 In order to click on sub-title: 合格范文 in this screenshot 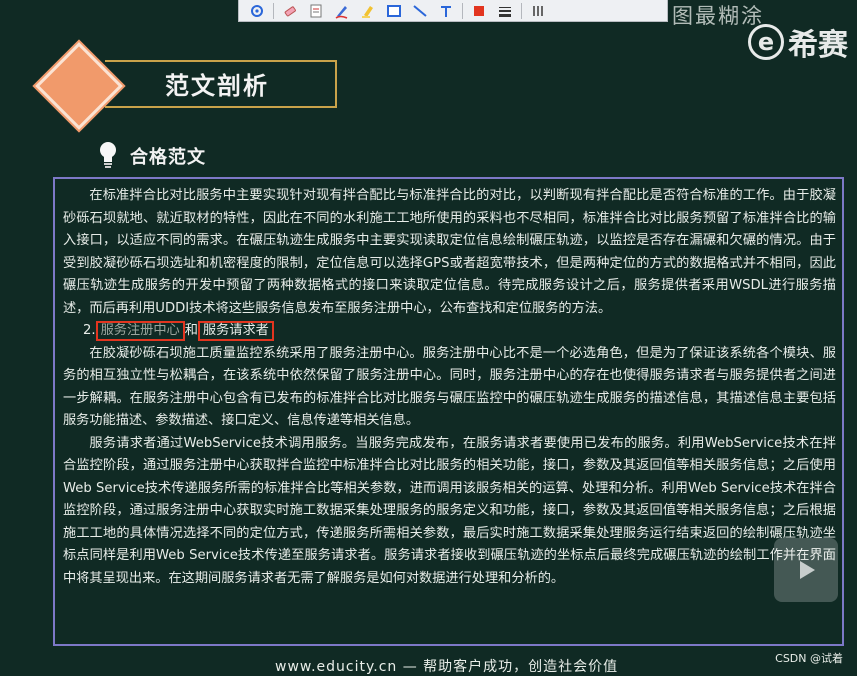, I will do `click(168, 157)`.